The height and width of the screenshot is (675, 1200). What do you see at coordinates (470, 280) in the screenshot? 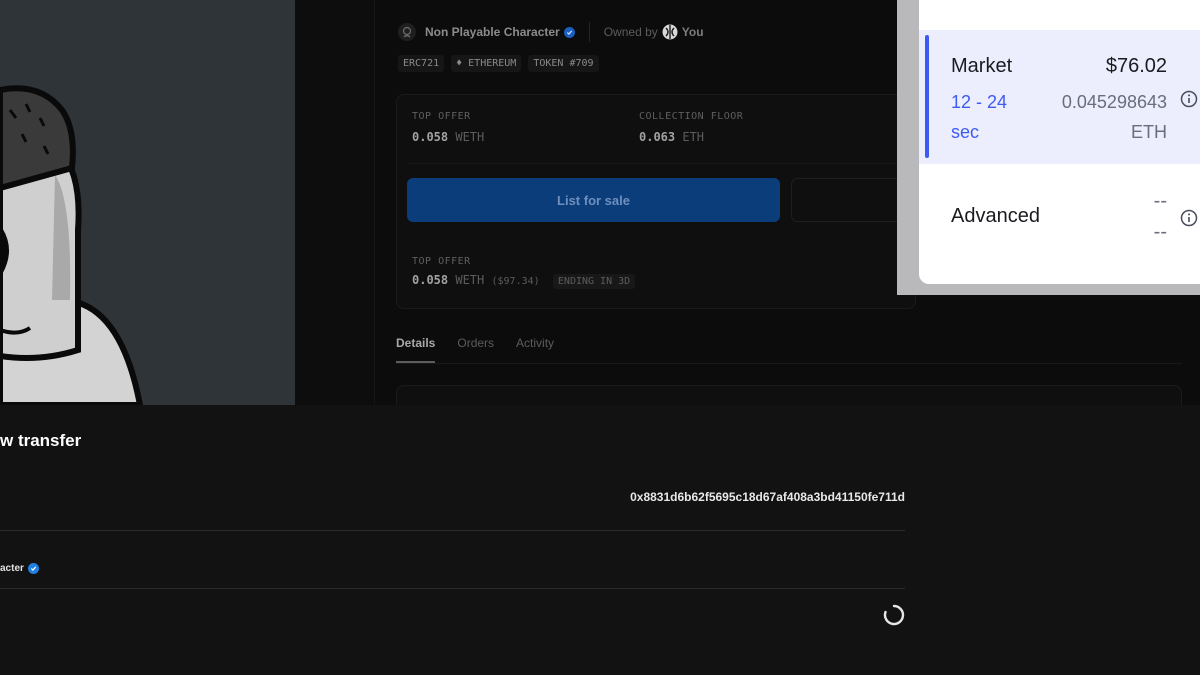
I see `offer-row-unit: WETH` at bounding box center [470, 280].